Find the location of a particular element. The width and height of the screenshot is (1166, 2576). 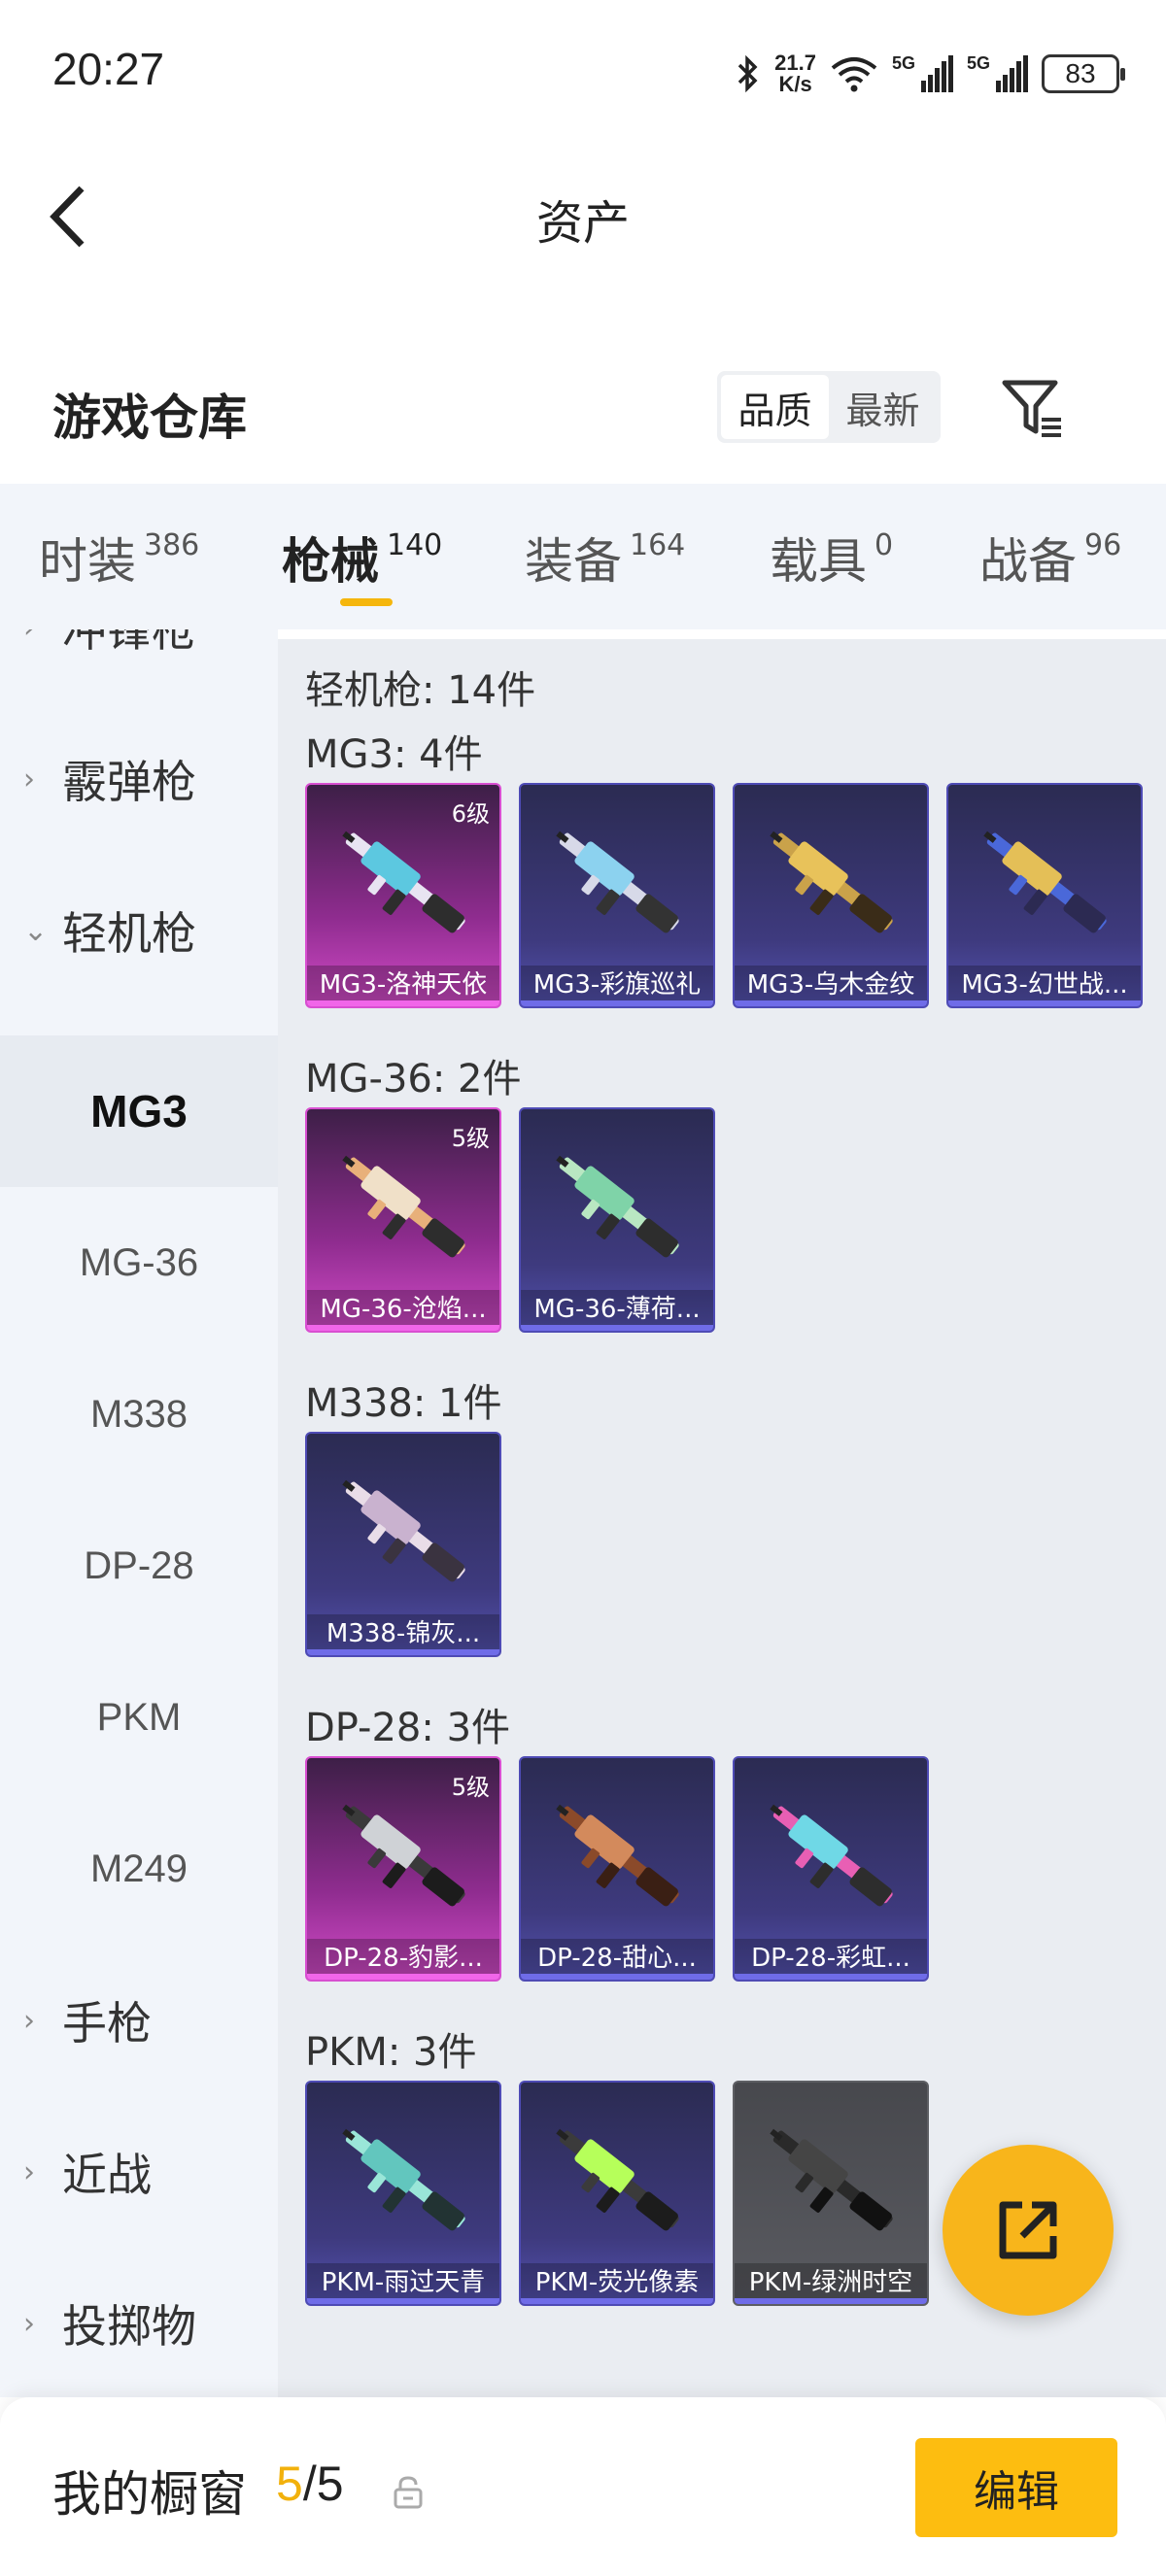

tab-label: 时装 is located at coordinates (87, 561).